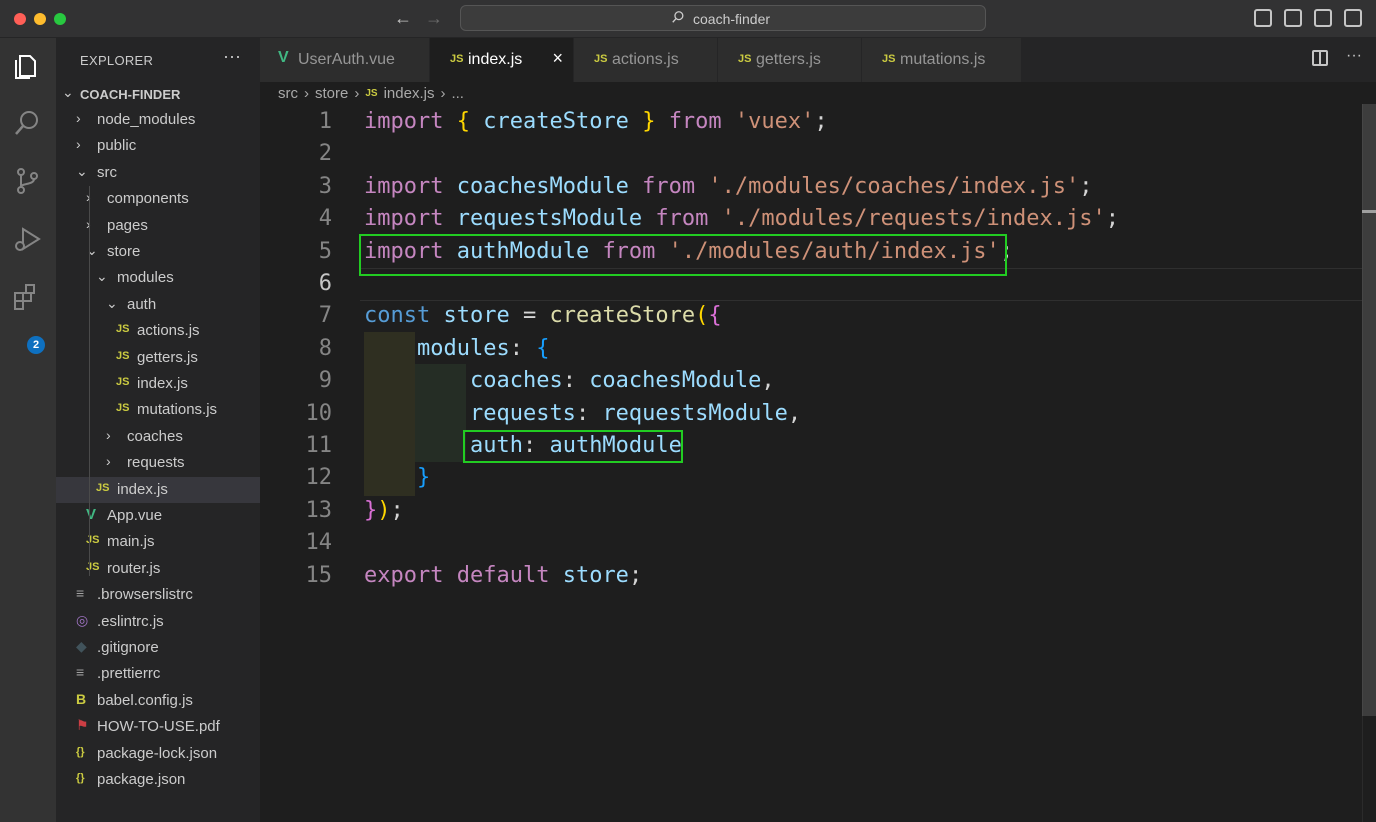 The image size is (1376, 822). Describe the element at coordinates (158, 305) in the screenshot. I see `tree-folder: ⌄ auth` at that location.